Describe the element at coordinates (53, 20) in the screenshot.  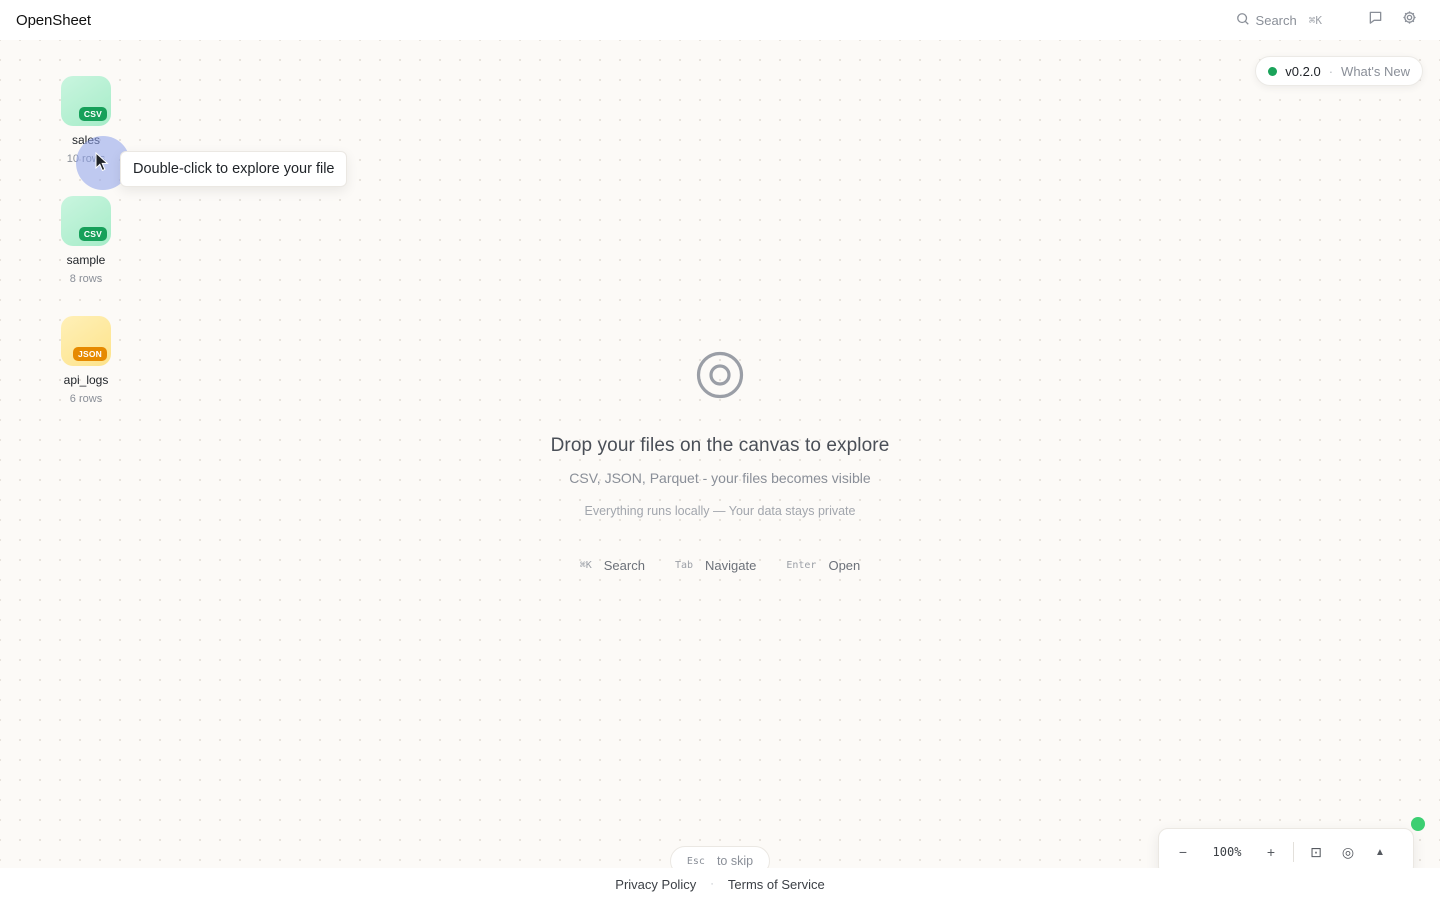
I see `app-title: OpenSheet` at that location.